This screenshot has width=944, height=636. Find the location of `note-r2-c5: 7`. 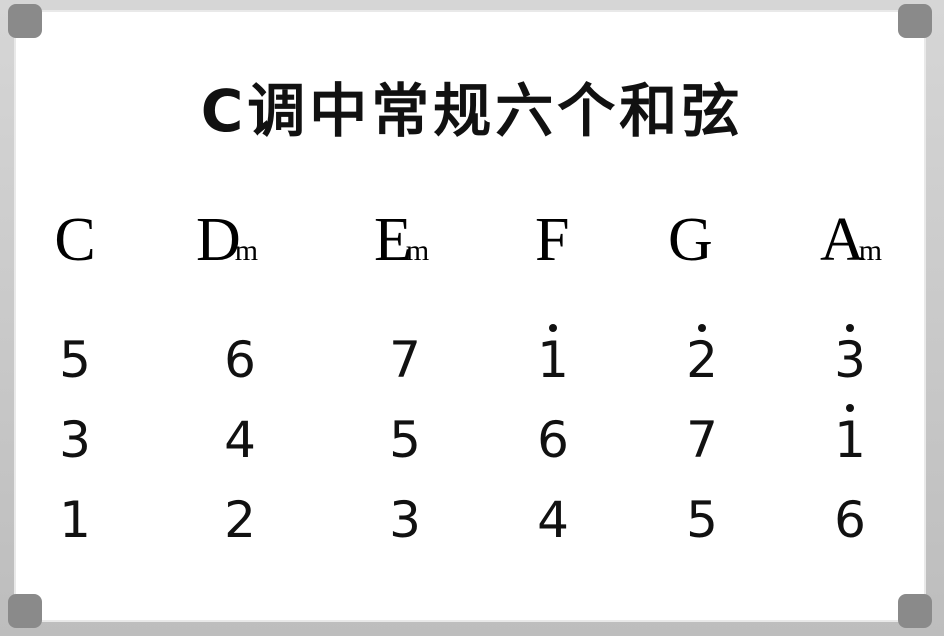

note-r2-c5: 7 is located at coordinates (702, 440).